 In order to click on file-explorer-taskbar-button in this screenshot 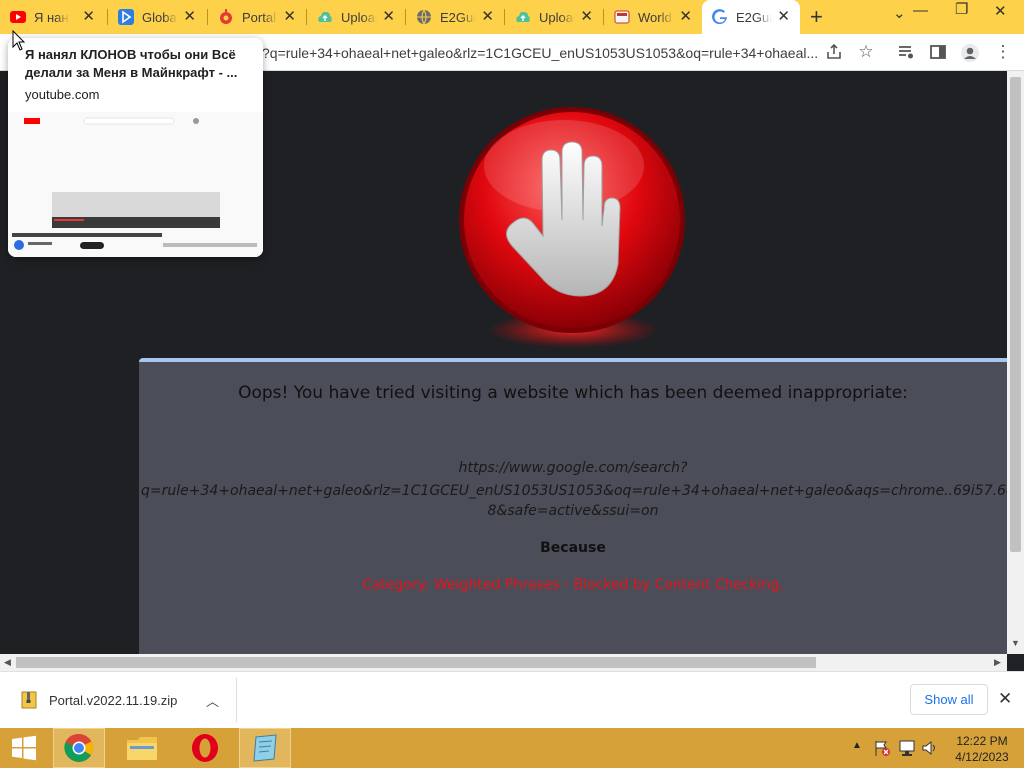, I will do `click(142, 748)`.